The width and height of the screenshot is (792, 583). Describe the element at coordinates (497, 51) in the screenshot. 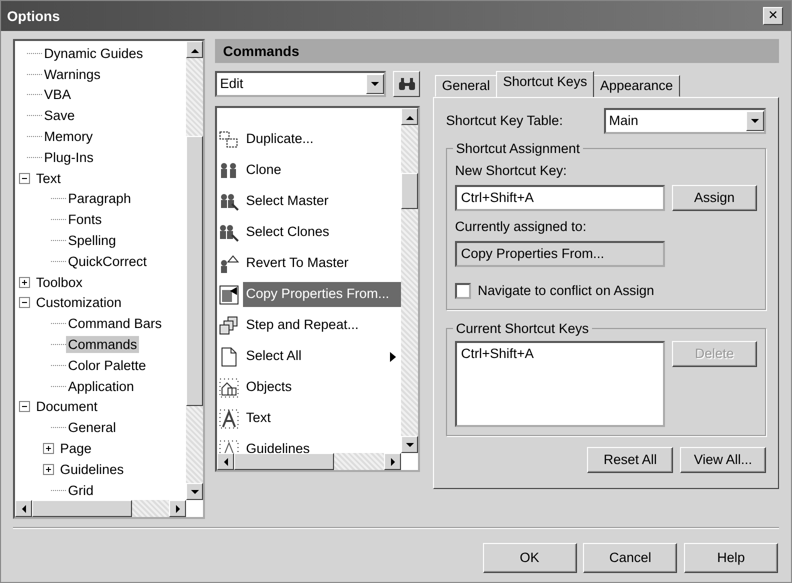

I see `section-header: Commands` at that location.